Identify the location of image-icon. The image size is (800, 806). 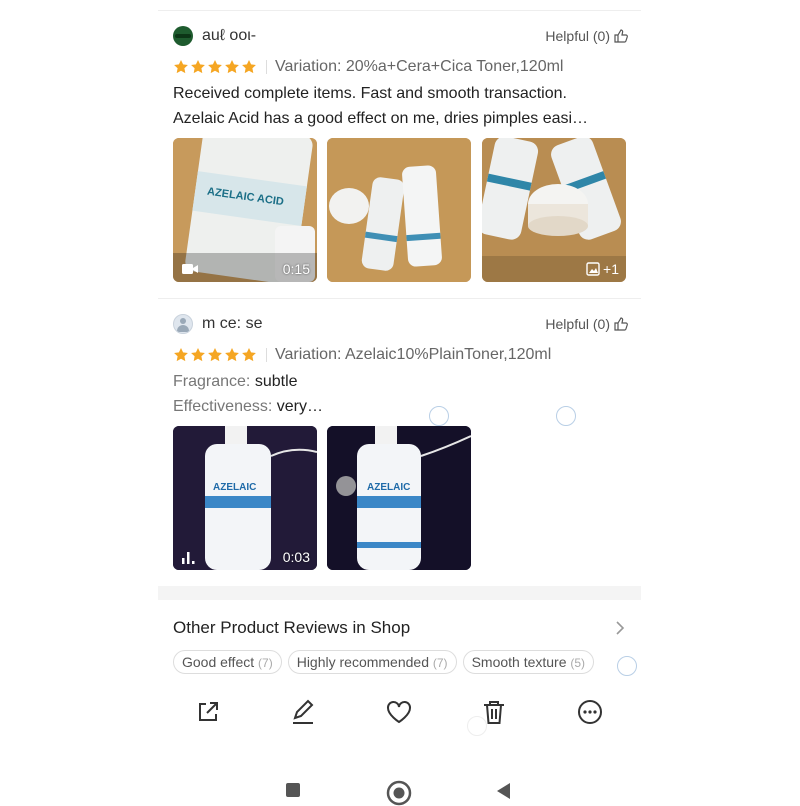
(593, 269).